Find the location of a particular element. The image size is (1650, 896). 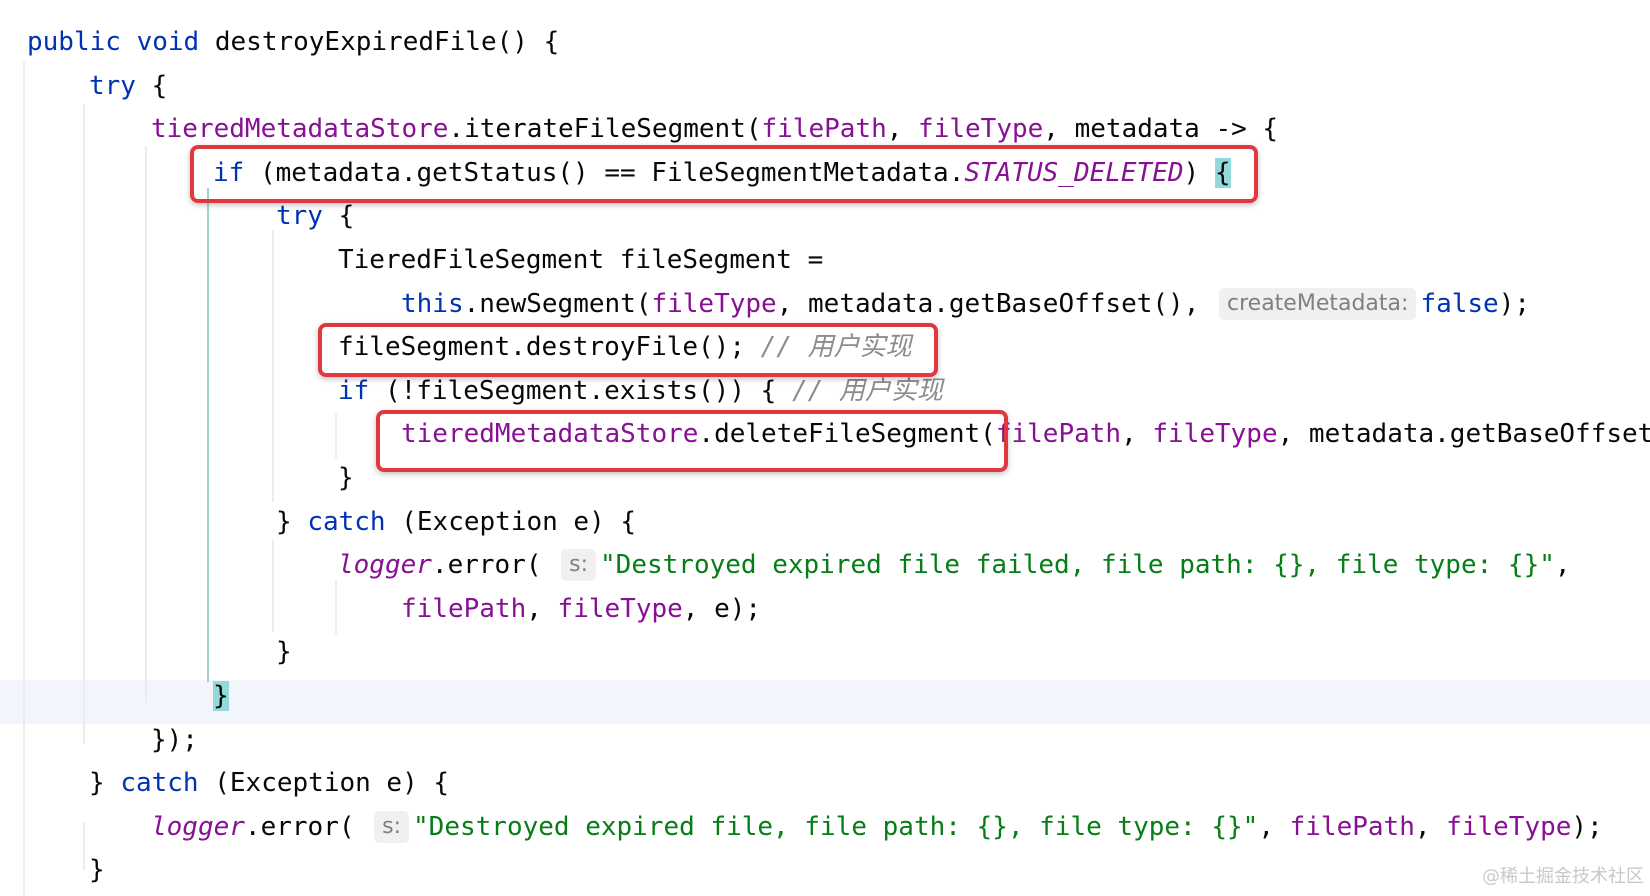

code-token: // 用户实现 is located at coordinates (867, 390).